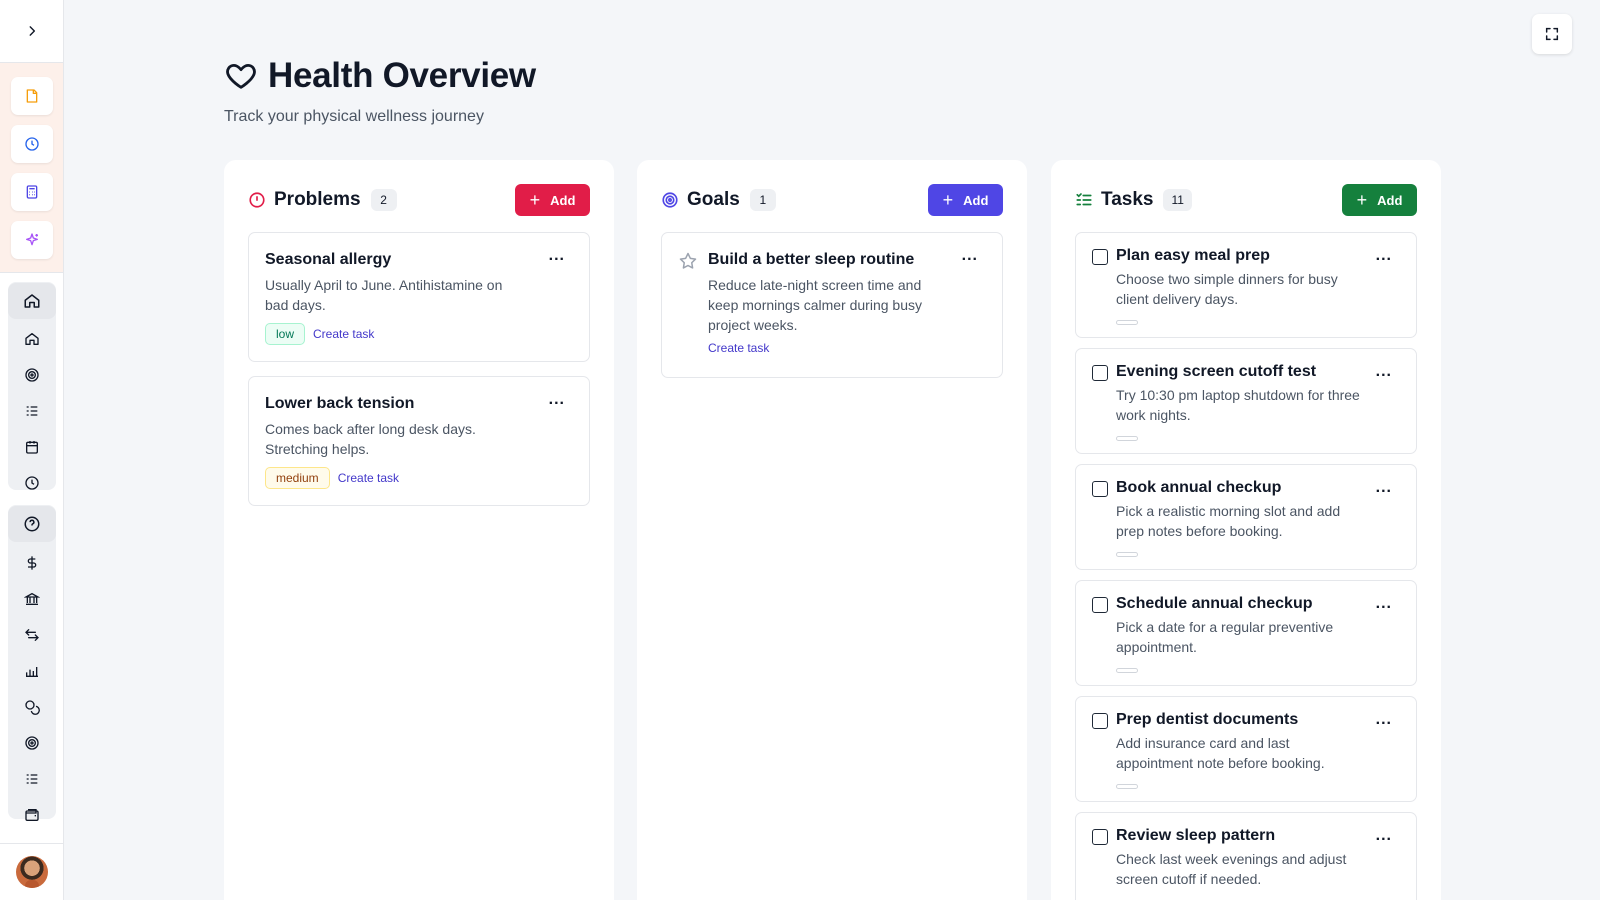 This screenshot has width=1600, height=900. I want to click on add-task-button: + Add, so click(1379, 200).